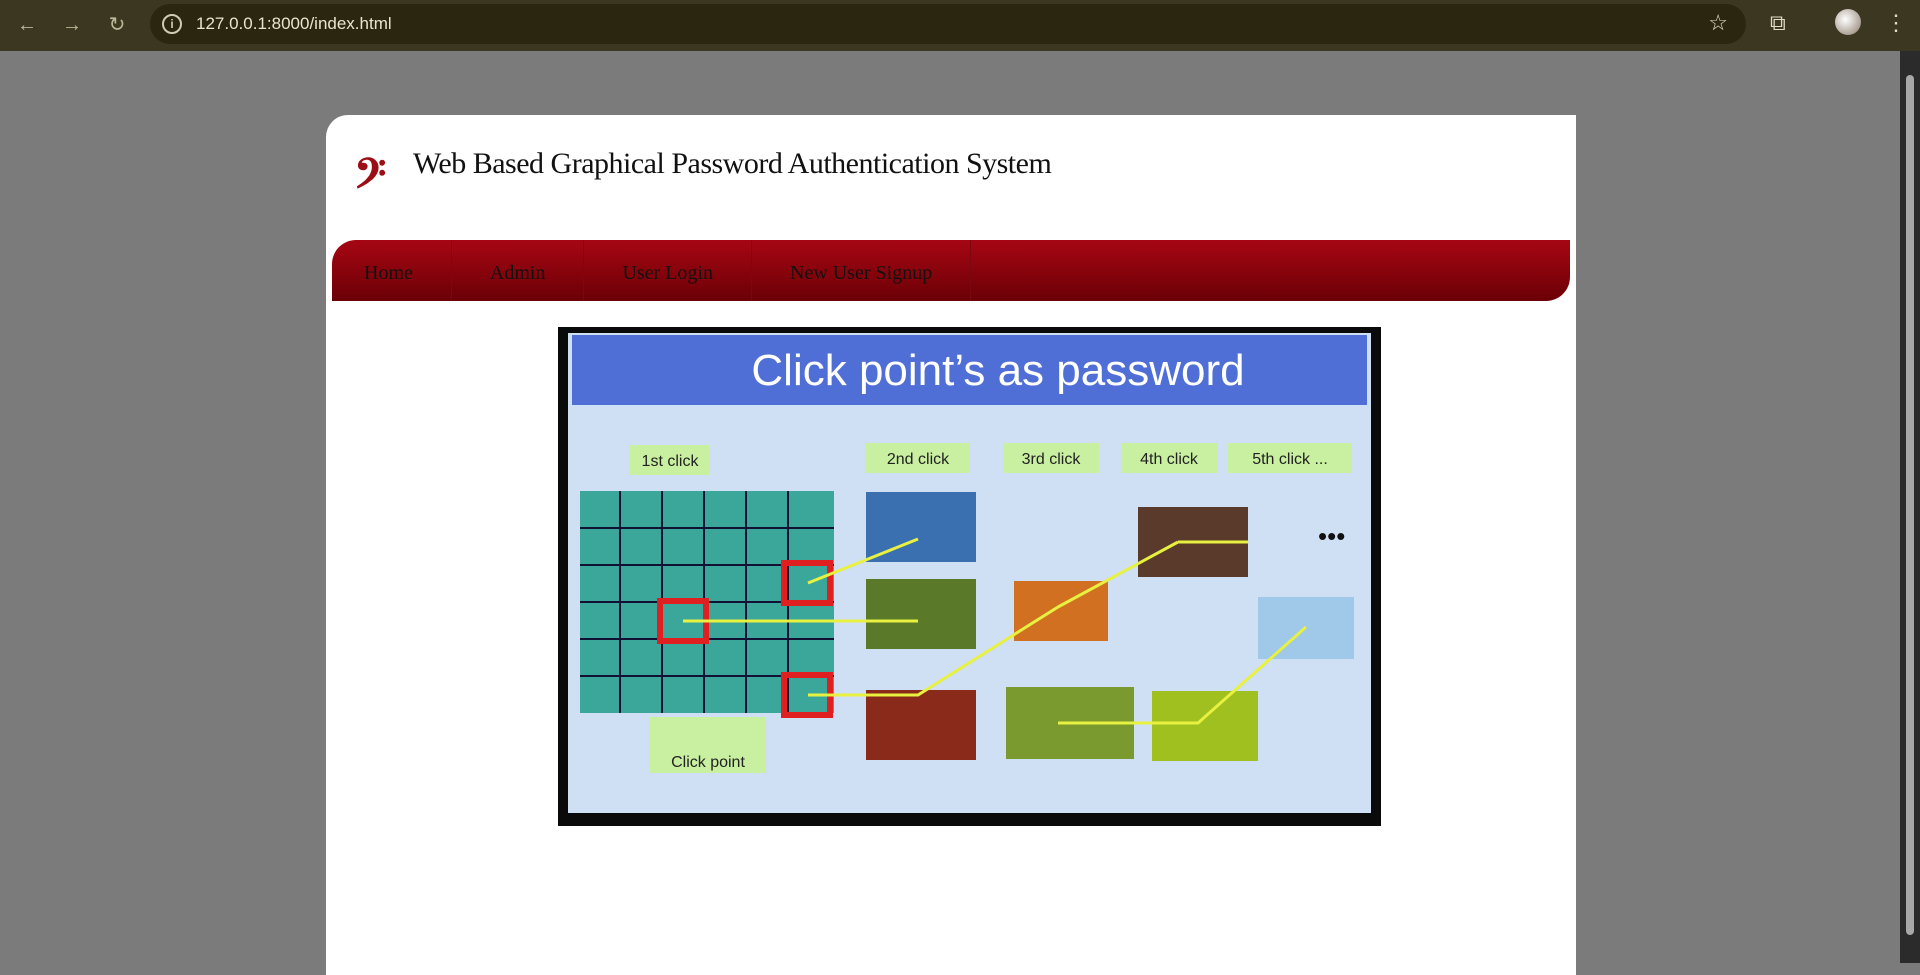 The width and height of the screenshot is (1920, 975). I want to click on nav-admin: Admin, so click(518, 270).